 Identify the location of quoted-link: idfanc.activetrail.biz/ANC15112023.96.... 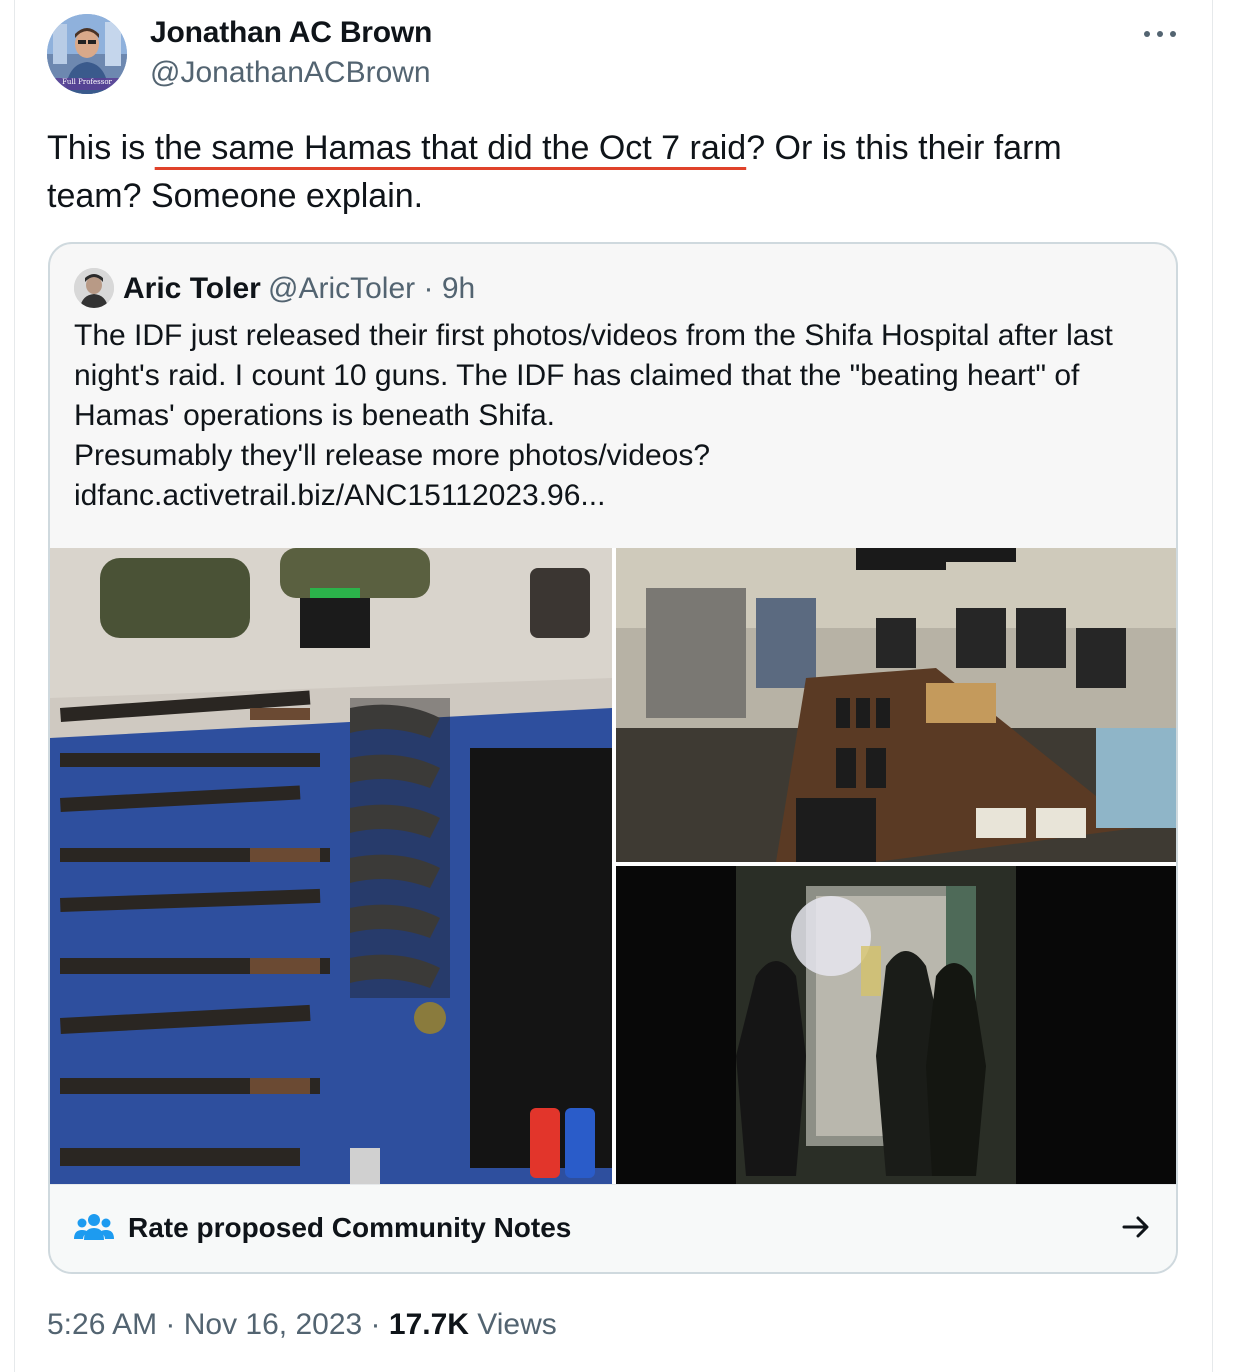
(619, 496).